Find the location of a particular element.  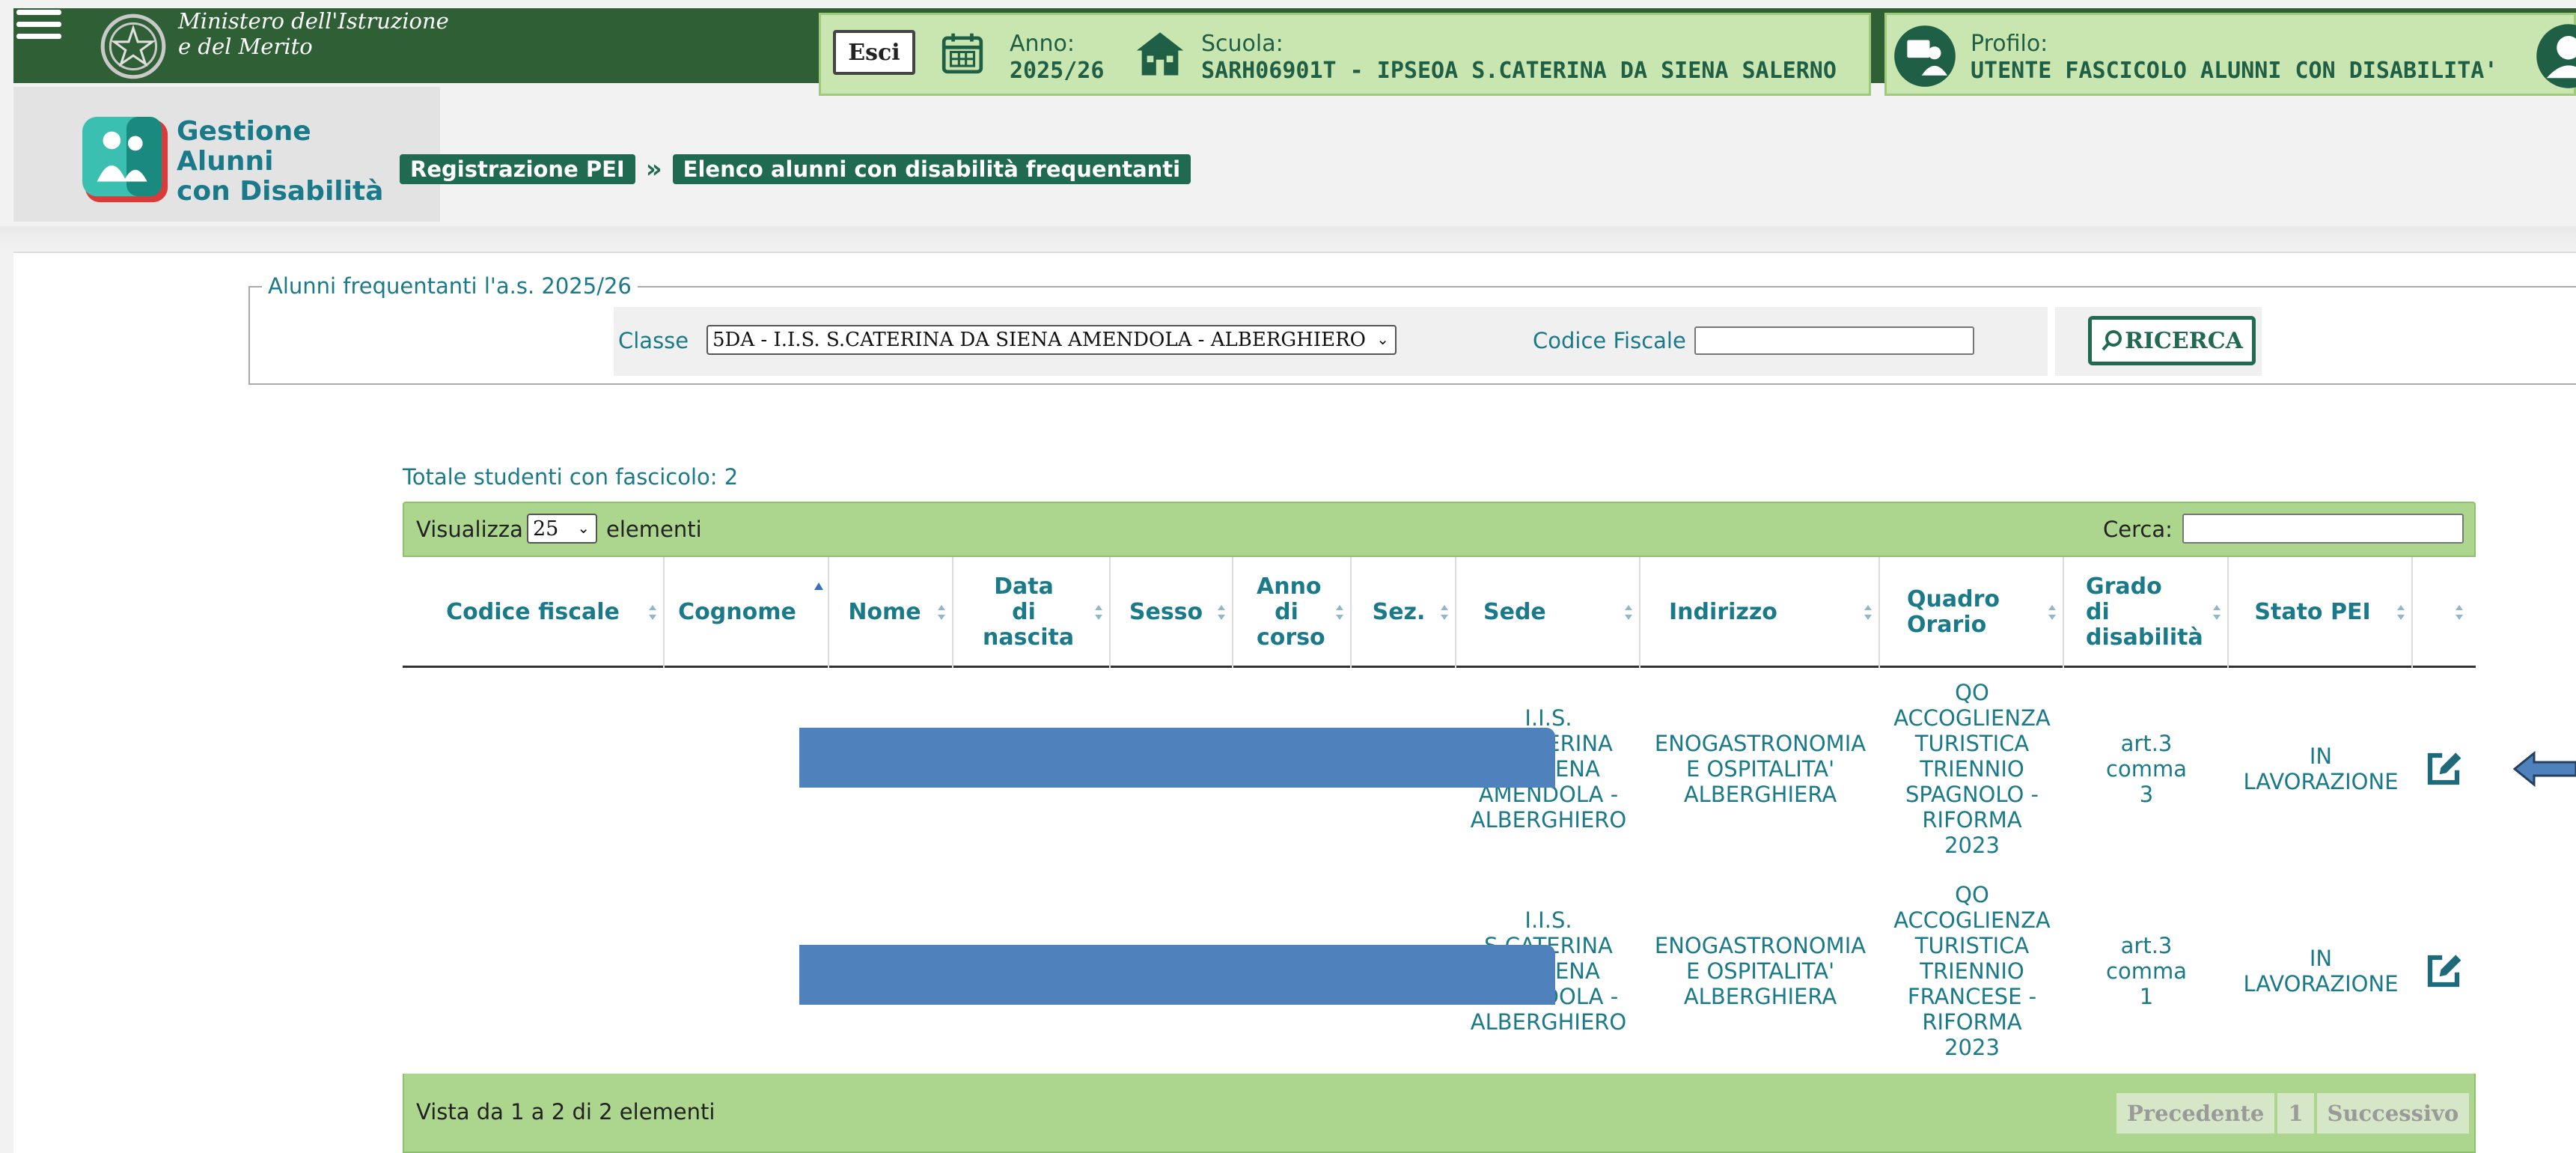

ricerca-button: RICERCA is located at coordinates (2172, 341).